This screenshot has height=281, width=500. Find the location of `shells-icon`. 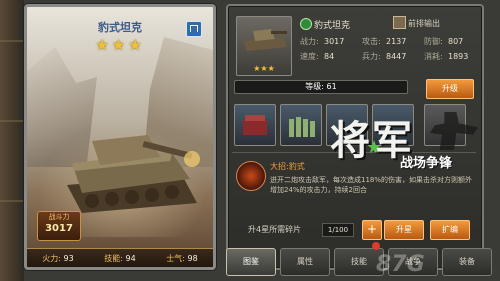

shells-icon is located at coordinates (302, 127).